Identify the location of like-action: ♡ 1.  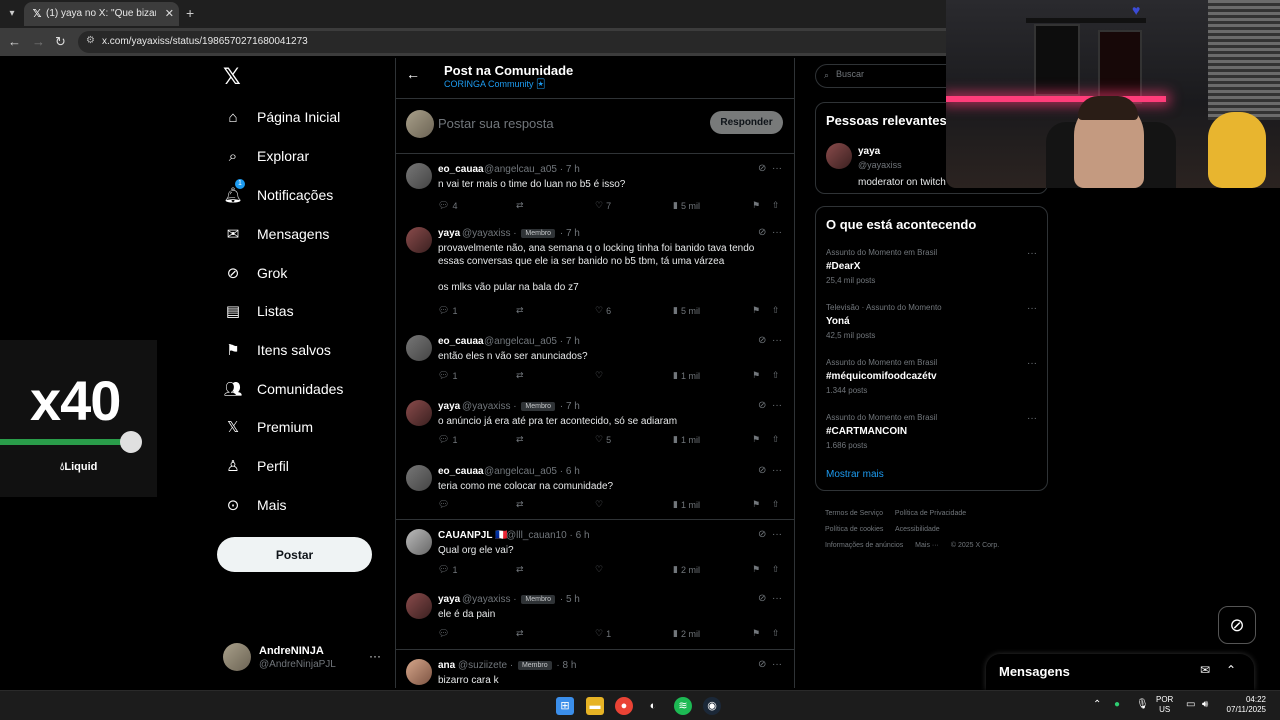
(603, 633).